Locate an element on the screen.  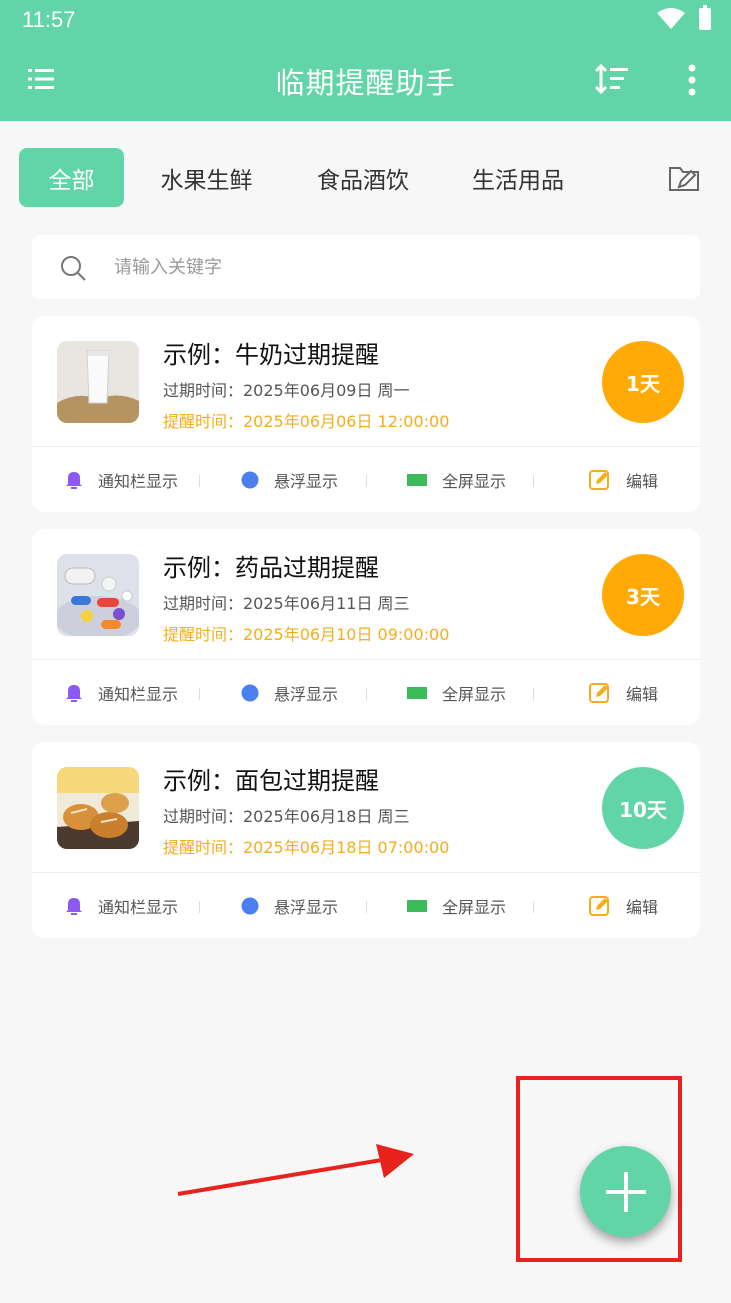
tab-food-drinks: 食品酒饮 is located at coordinates (363, 177).